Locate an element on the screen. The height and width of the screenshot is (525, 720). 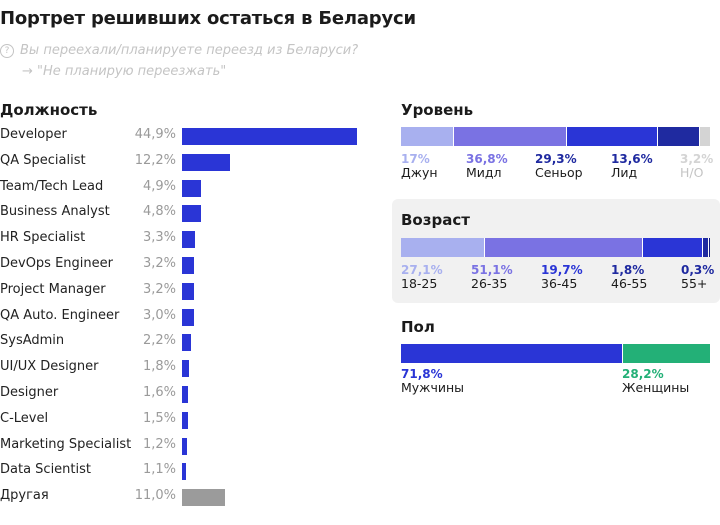
legend-label: Лид is located at coordinates (624, 172).